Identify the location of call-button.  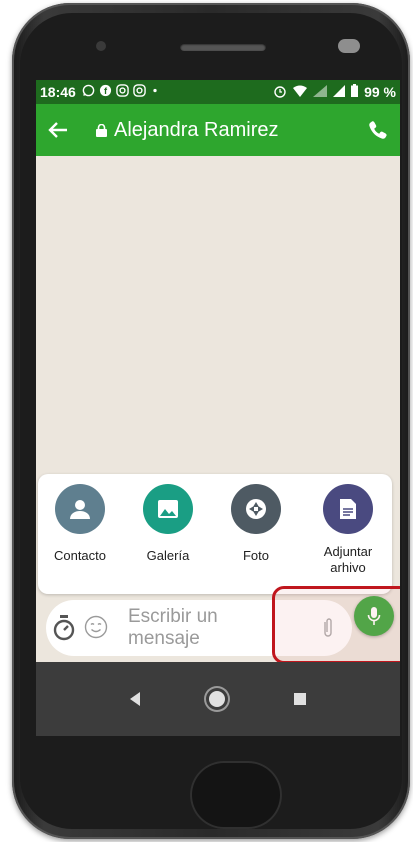
(378, 130).